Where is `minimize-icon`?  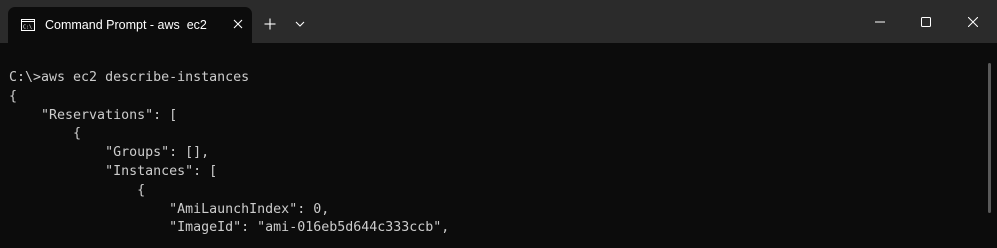
minimize-icon is located at coordinates (880, 21).